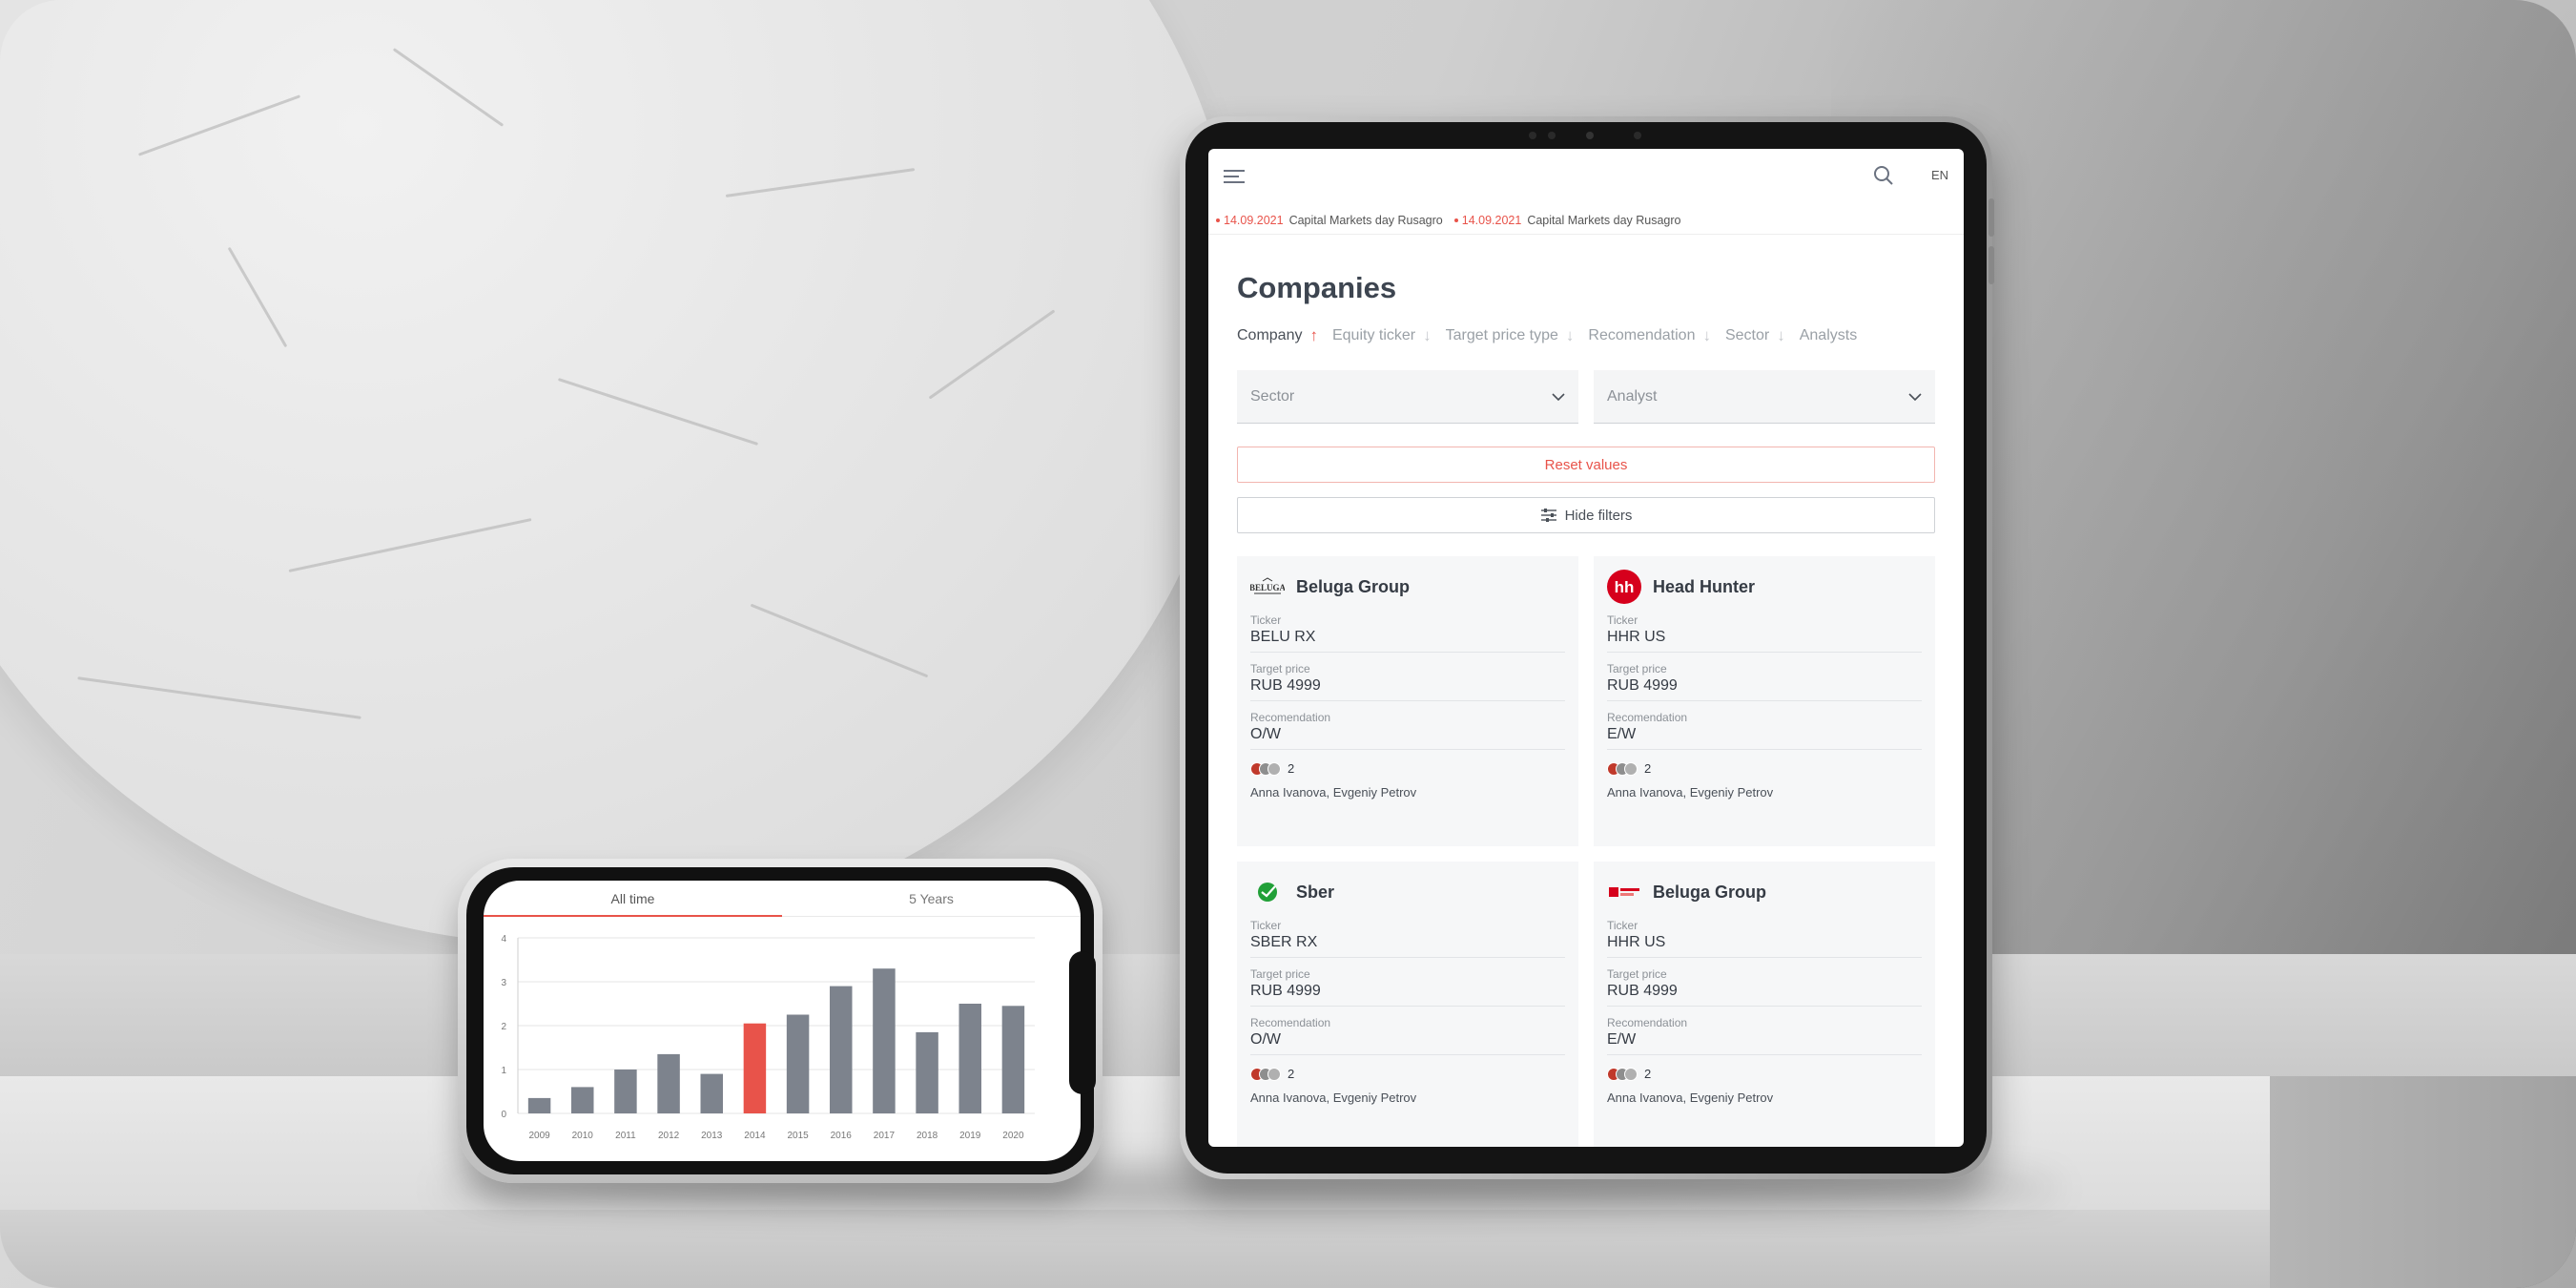 The height and width of the screenshot is (1288, 2576). Describe the element at coordinates (1764, 1074) in the screenshot. I see `analyst-avatars: 2` at that location.